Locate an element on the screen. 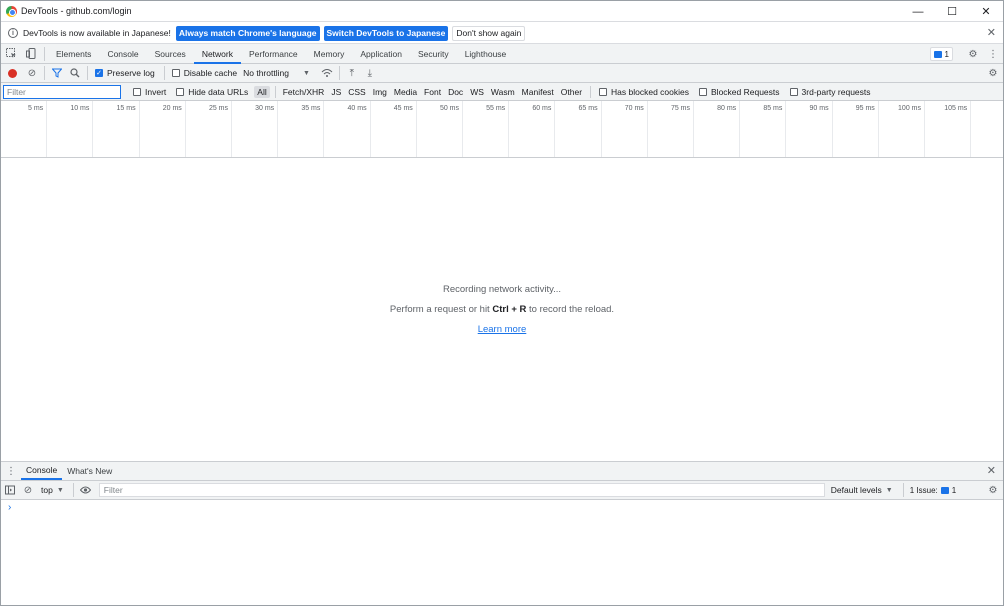 The height and width of the screenshot is (606, 1004). console-issues-label: 1 Issue: is located at coordinates (923, 490).